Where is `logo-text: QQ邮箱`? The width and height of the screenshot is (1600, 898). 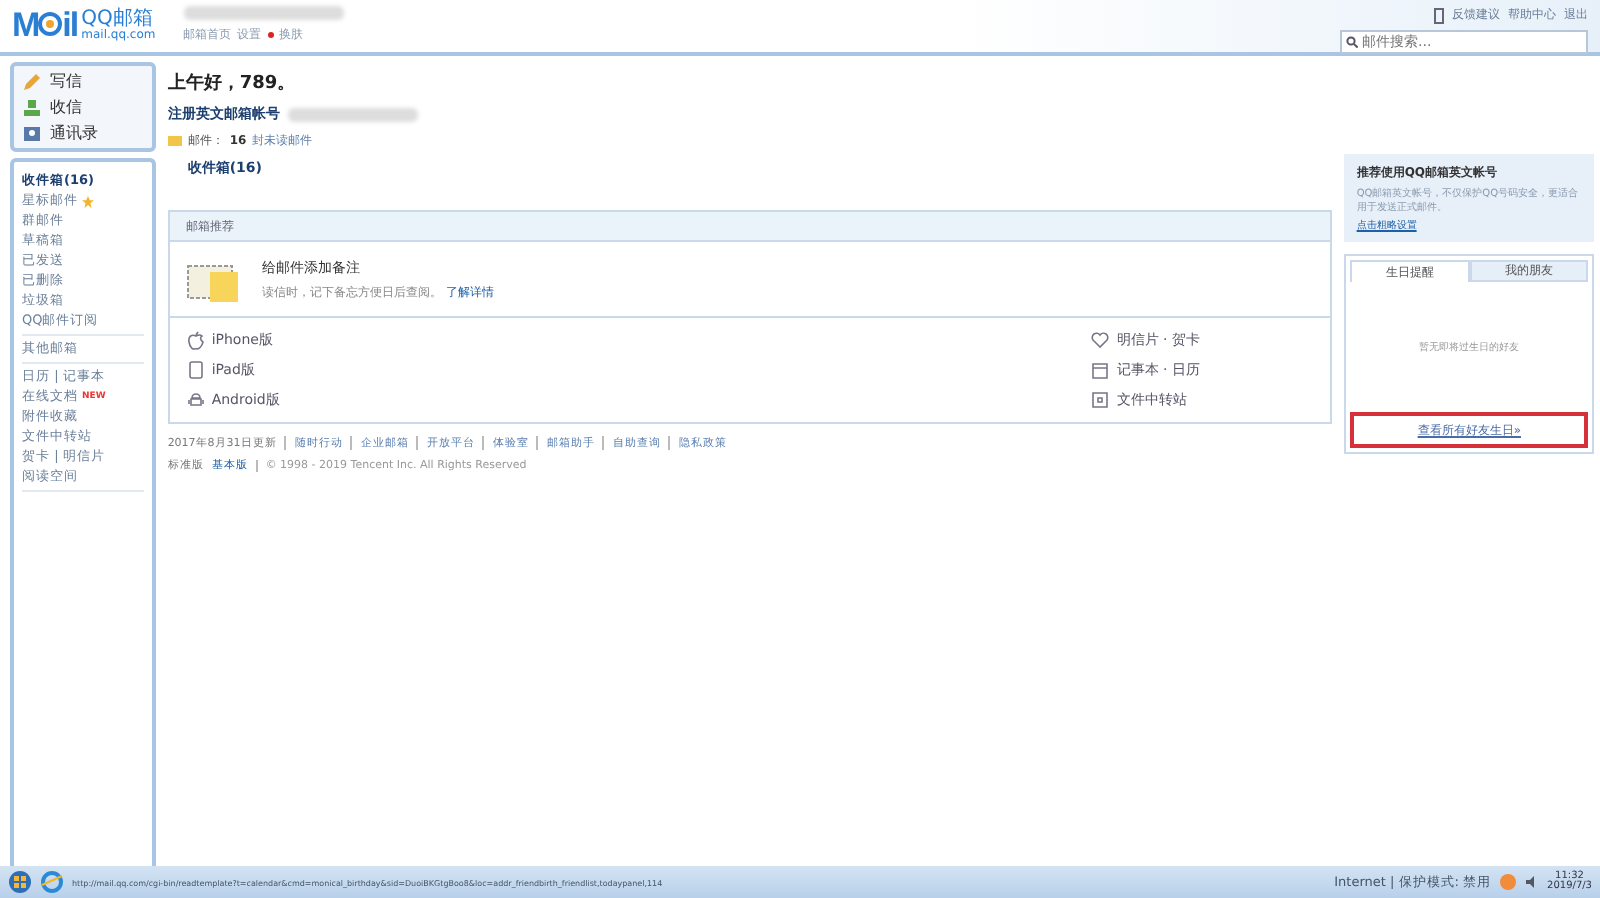
logo-text: QQ邮箱 is located at coordinates (117, 20).